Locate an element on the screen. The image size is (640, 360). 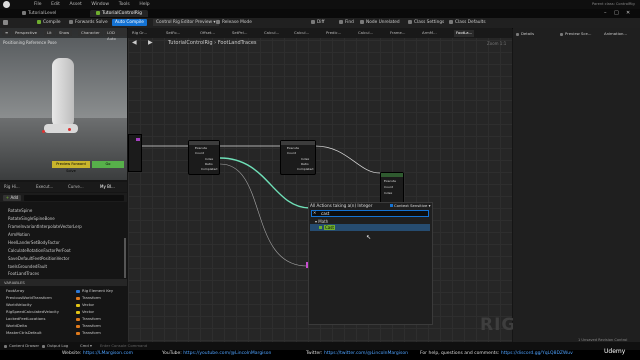
function-item: RotateSingleSpineBone is located at coordinates (31, 218).